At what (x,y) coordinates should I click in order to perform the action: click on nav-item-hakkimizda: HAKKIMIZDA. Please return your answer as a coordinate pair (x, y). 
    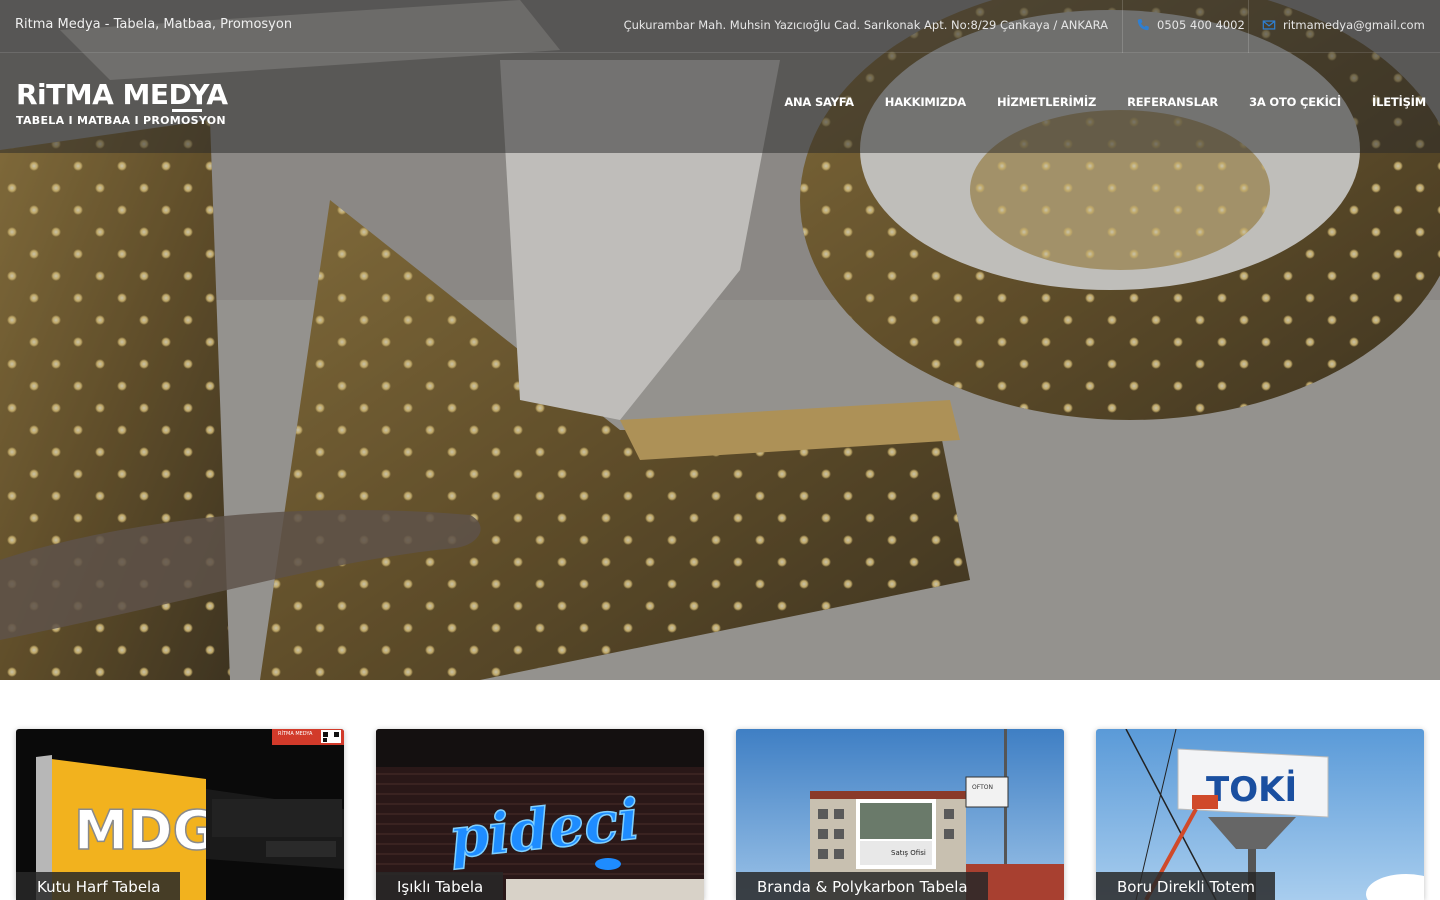
    Looking at the image, I should click on (925, 102).